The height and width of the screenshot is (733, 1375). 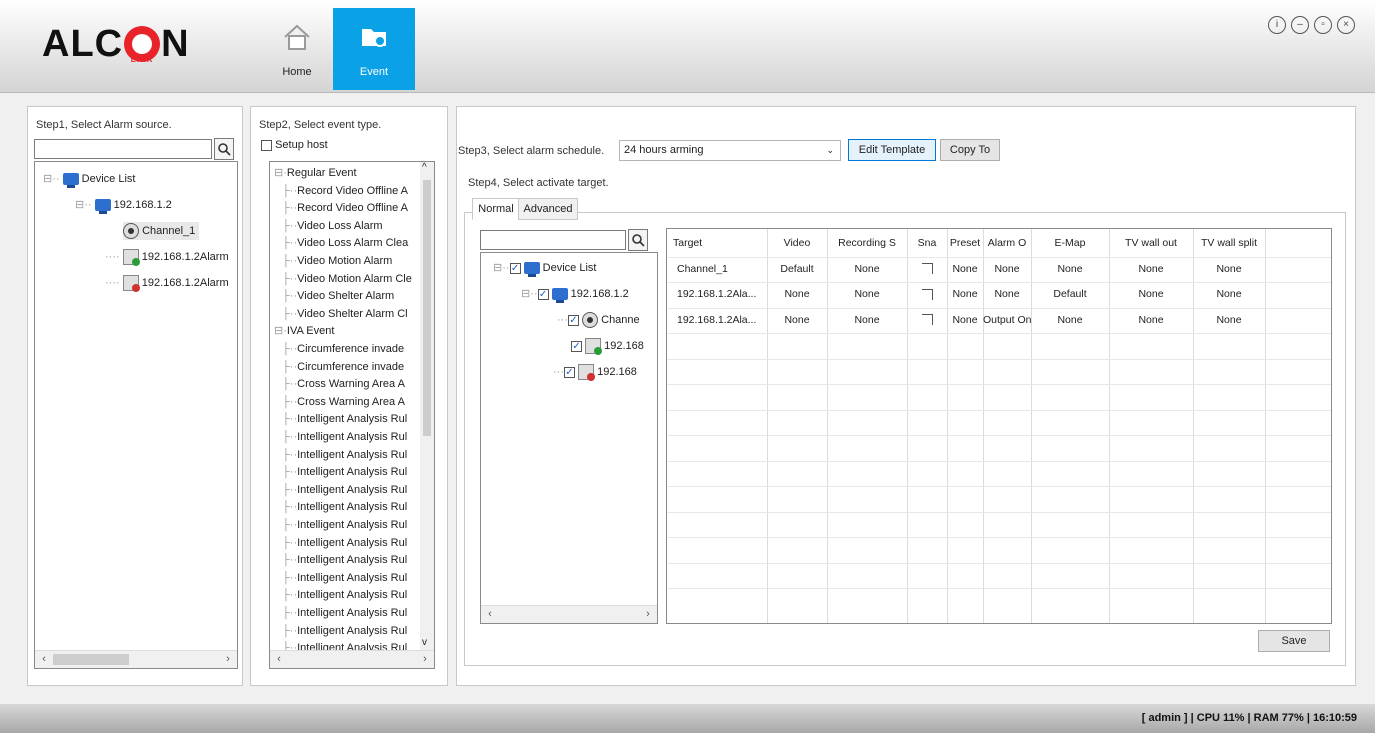 I want to click on target-tree-alarm-in: ✓ 192.168, so click(x=607, y=346).